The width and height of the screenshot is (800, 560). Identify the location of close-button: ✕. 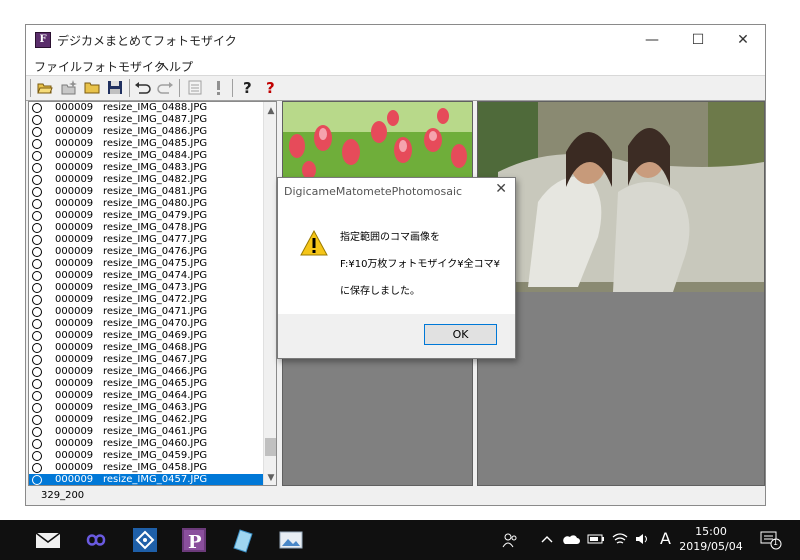
(743, 40).